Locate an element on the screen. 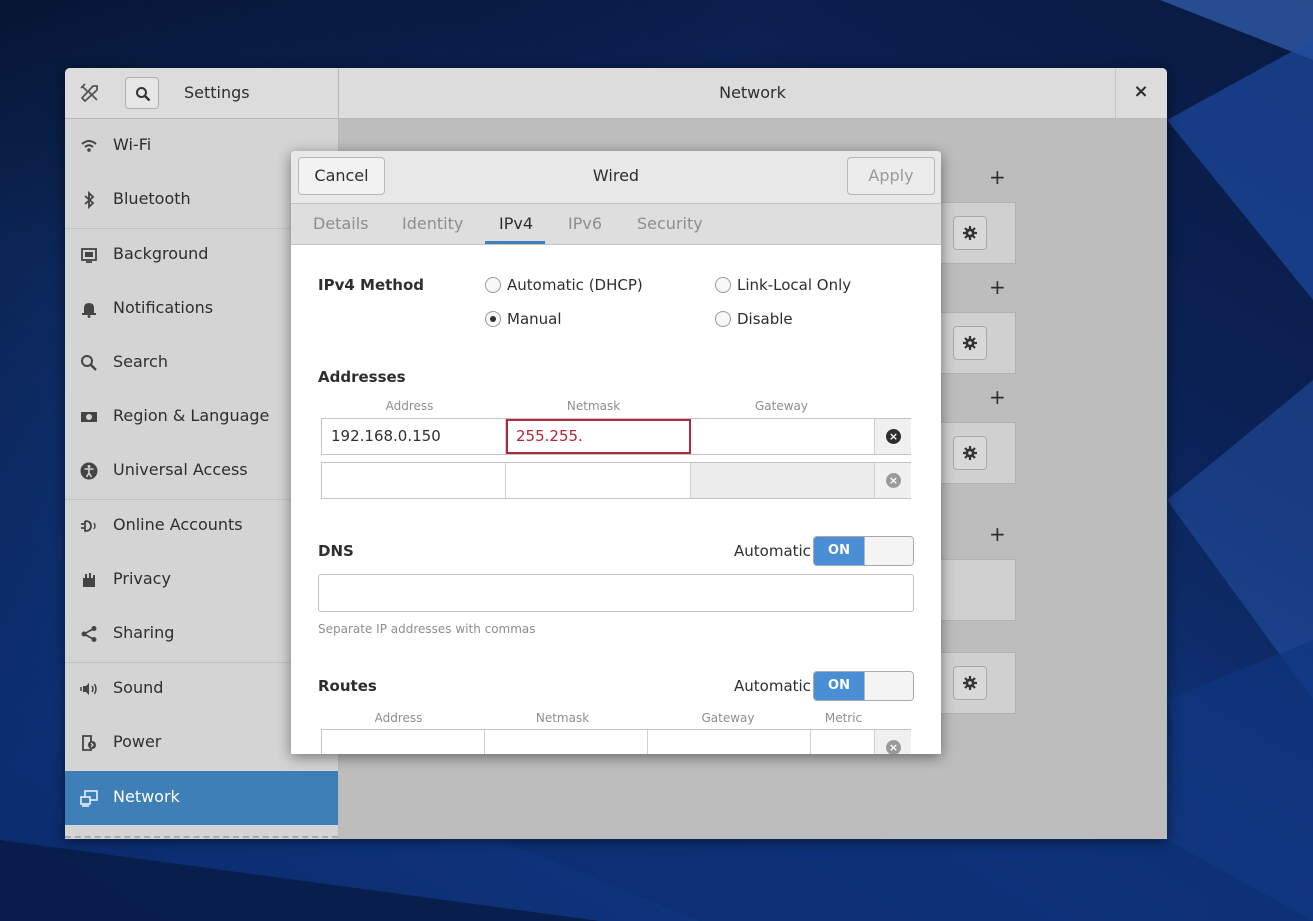 The height and width of the screenshot is (921, 1313). gateway-column-header: Gateway is located at coordinates (781, 406).